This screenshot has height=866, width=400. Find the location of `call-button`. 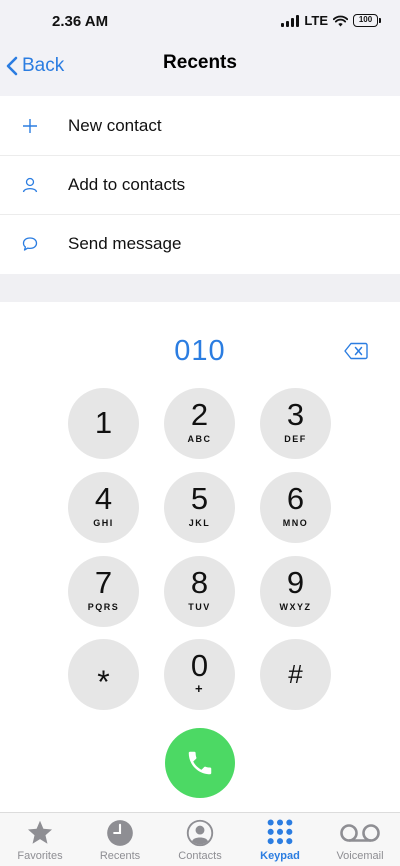

call-button is located at coordinates (200, 763).